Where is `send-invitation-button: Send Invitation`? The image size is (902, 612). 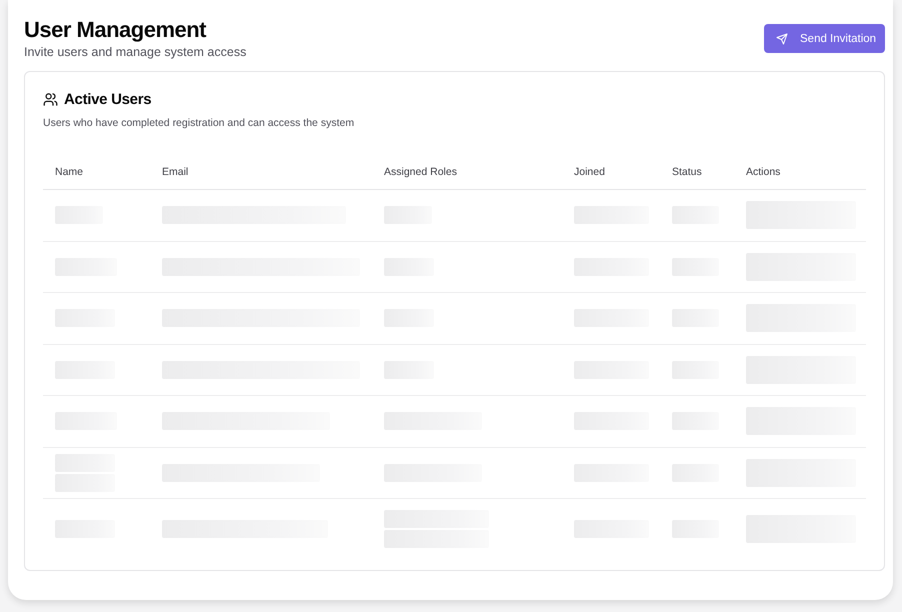
send-invitation-button: Send Invitation is located at coordinates (824, 38).